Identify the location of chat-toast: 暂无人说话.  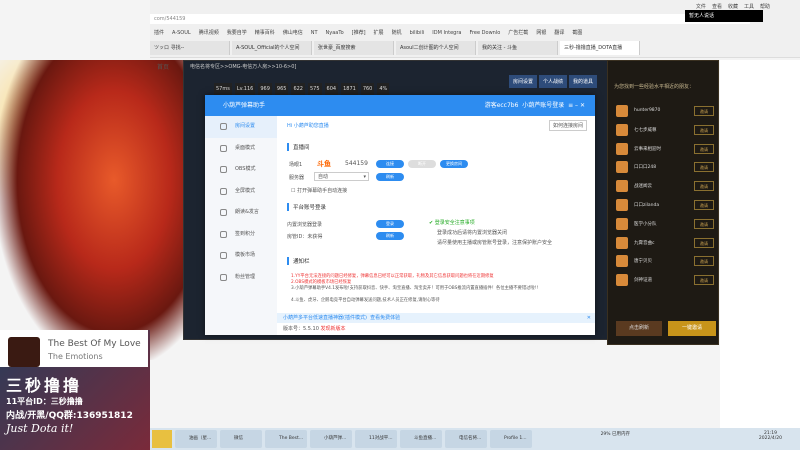
(724, 16).